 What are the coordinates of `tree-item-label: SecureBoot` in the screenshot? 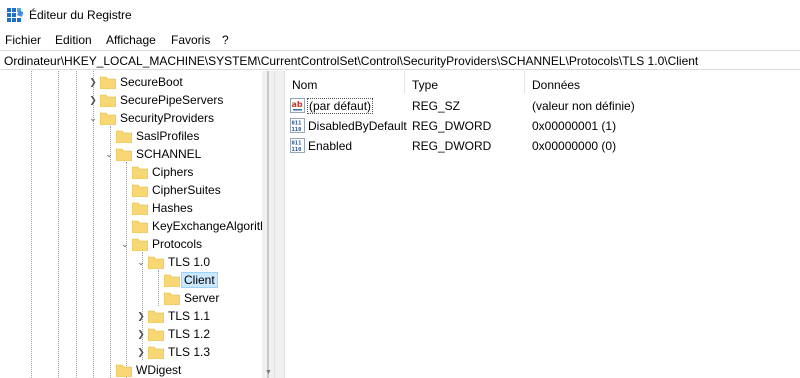 It's located at (151, 82).